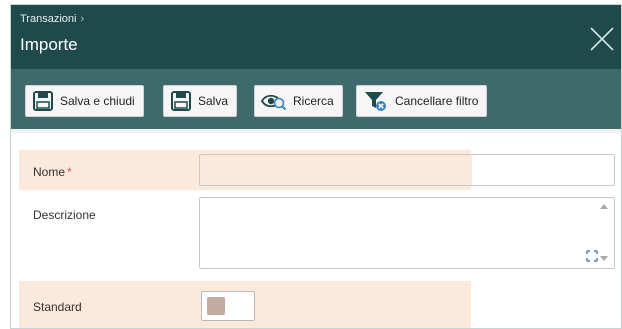 The width and height of the screenshot is (622, 329). What do you see at coordinates (213, 101) in the screenshot?
I see `save-label: Salva` at bounding box center [213, 101].